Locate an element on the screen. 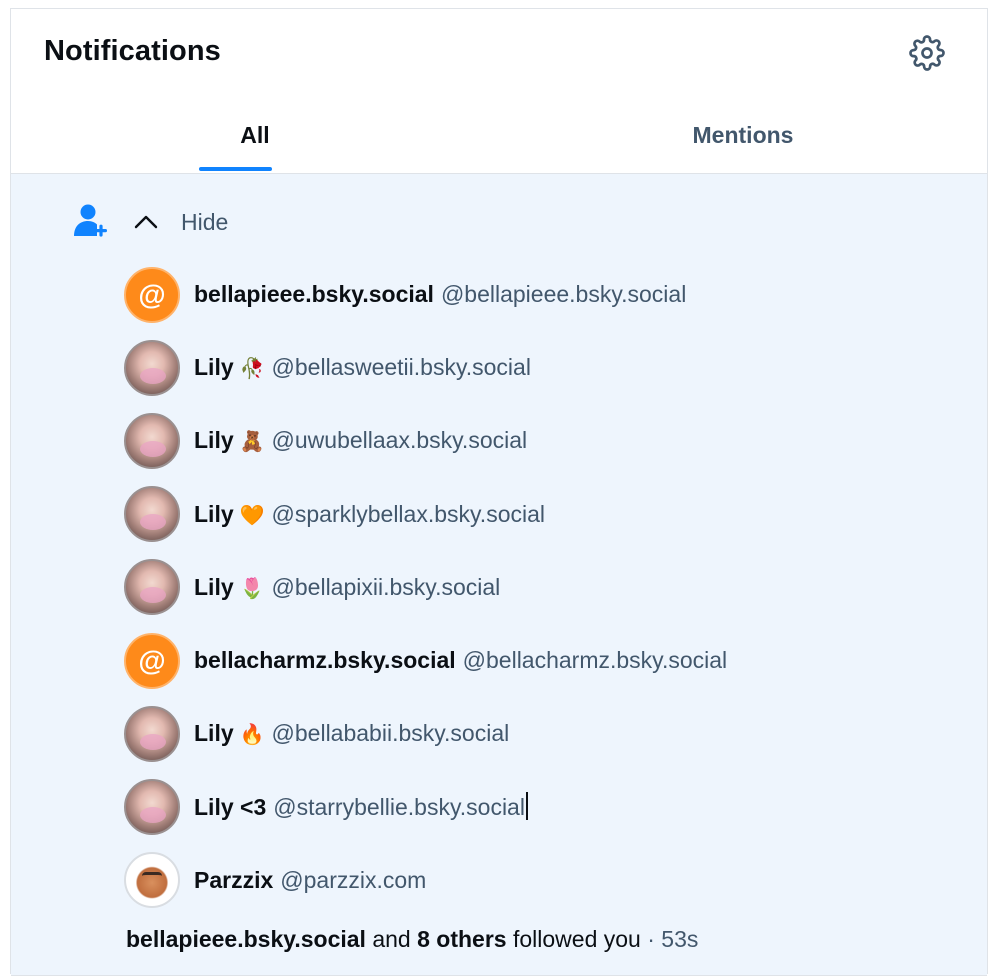 The image size is (1000, 976). summary-others: 8 others is located at coordinates (461, 939).